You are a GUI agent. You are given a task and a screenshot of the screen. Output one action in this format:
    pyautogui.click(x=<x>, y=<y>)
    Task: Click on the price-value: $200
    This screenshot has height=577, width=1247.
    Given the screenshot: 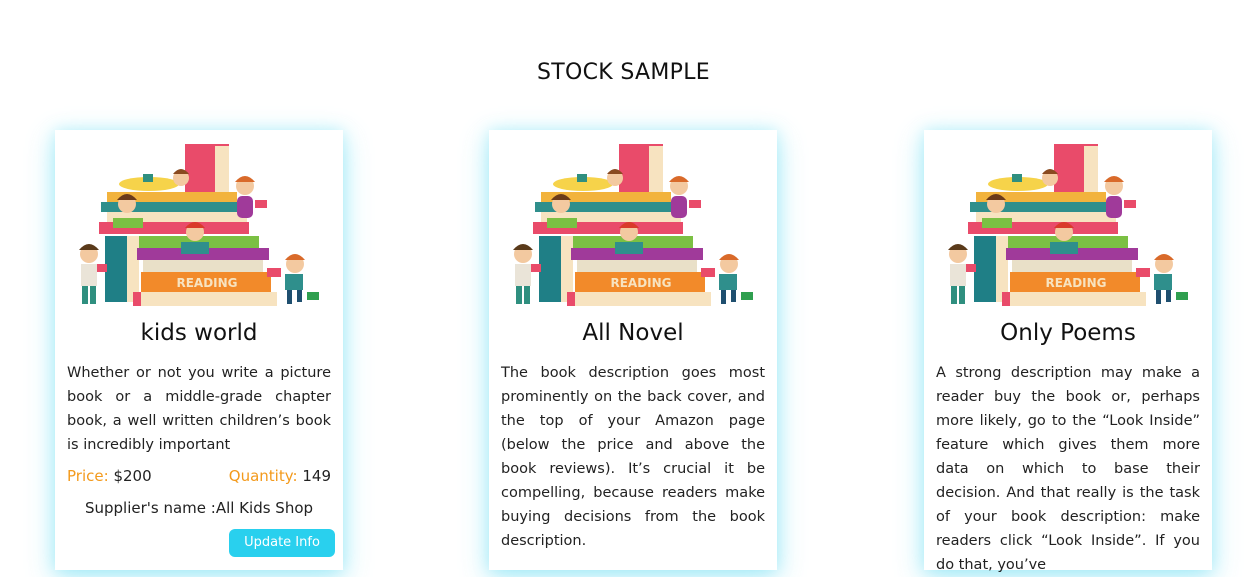 What is the action you would take?
    pyautogui.click(x=132, y=476)
    